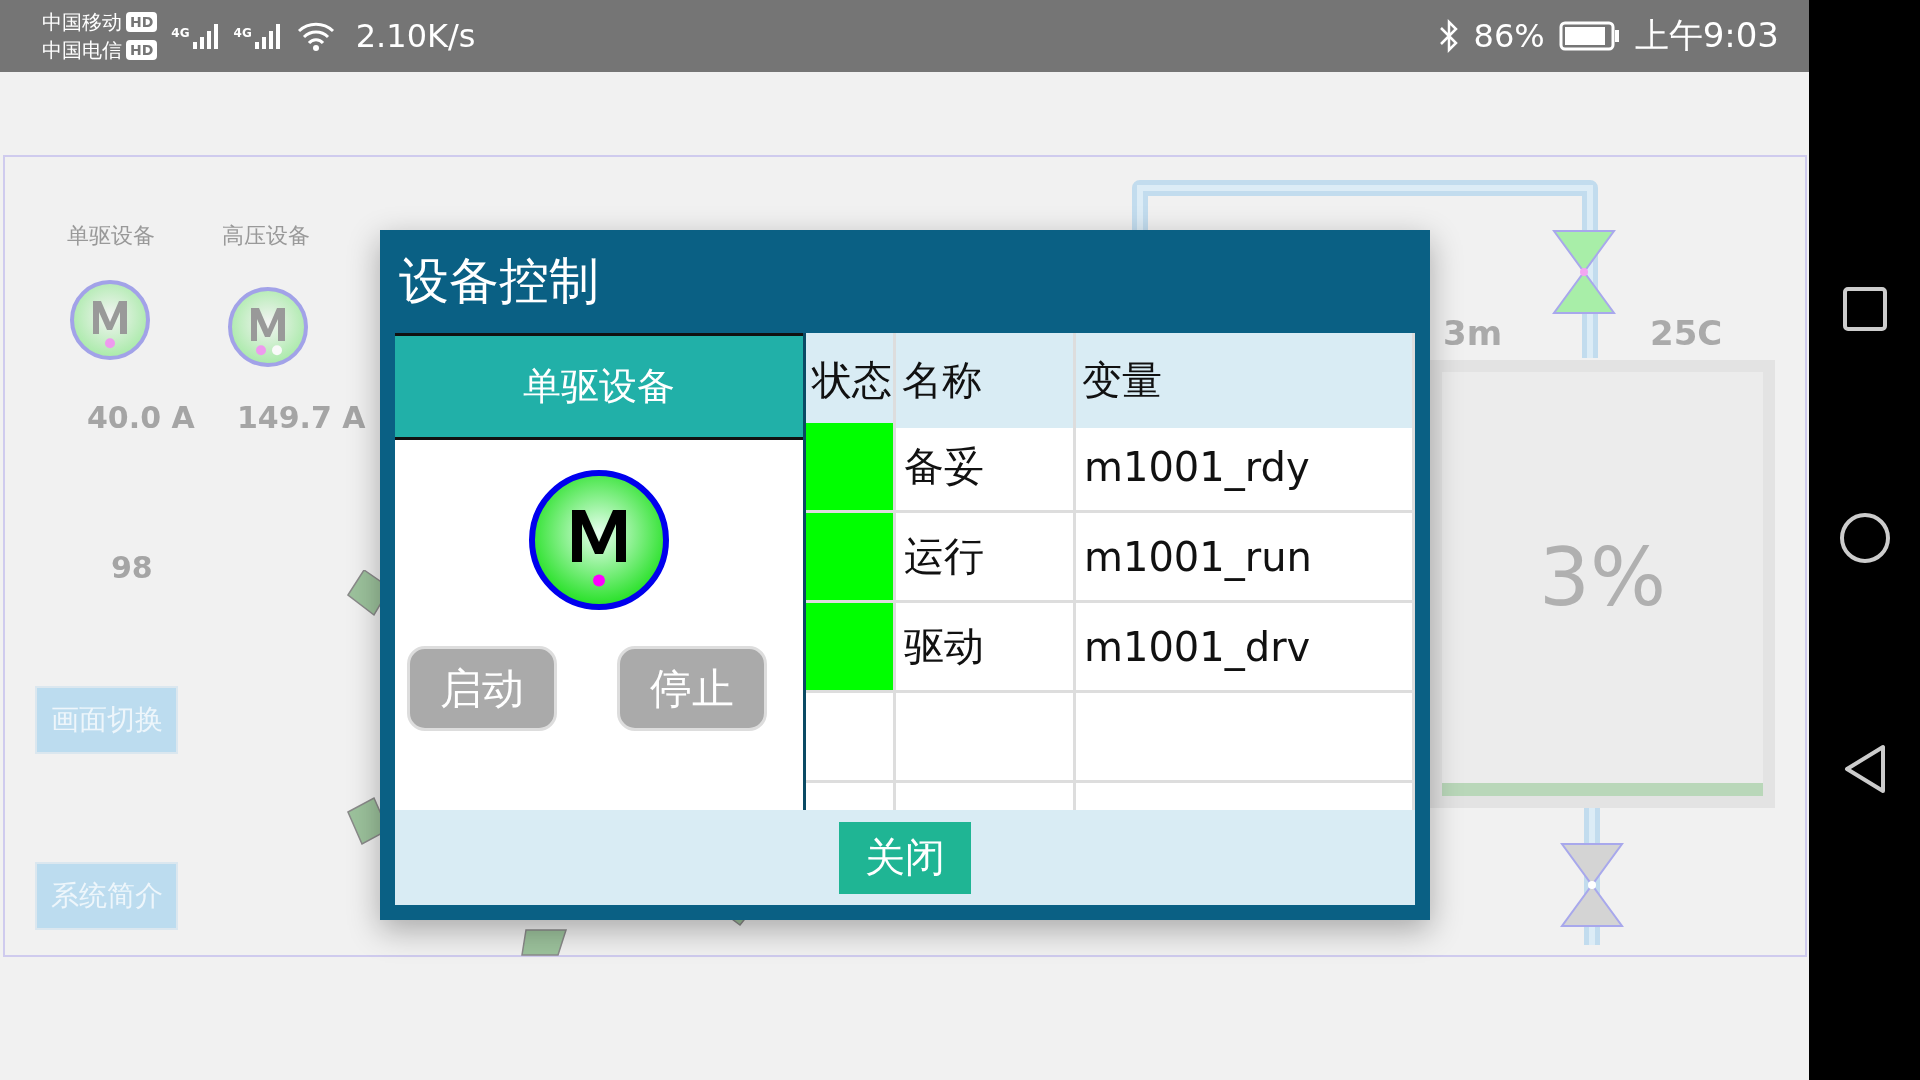 This screenshot has width=1920, height=1080. What do you see at coordinates (315, 36) in the screenshot?
I see `wifi-icon` at bounding box center [315, 36].